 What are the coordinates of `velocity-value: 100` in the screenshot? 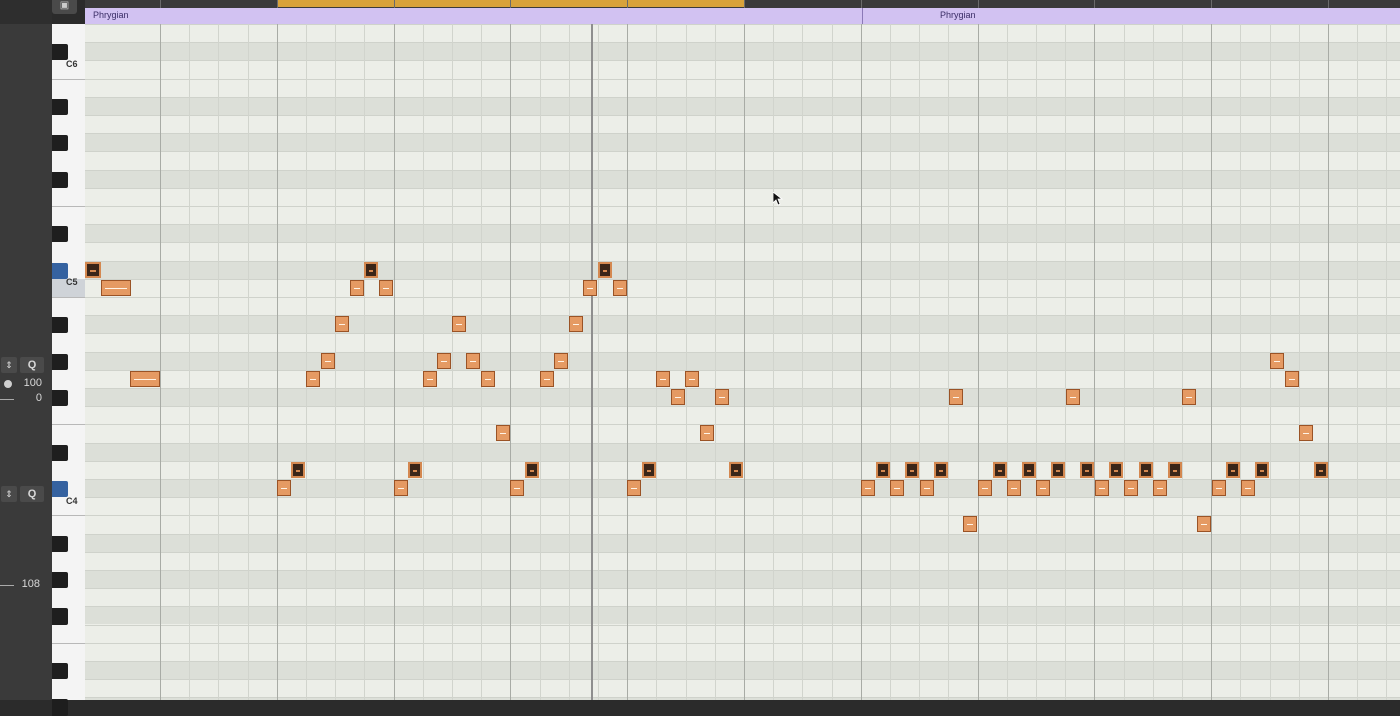 It's located at (33, 383).